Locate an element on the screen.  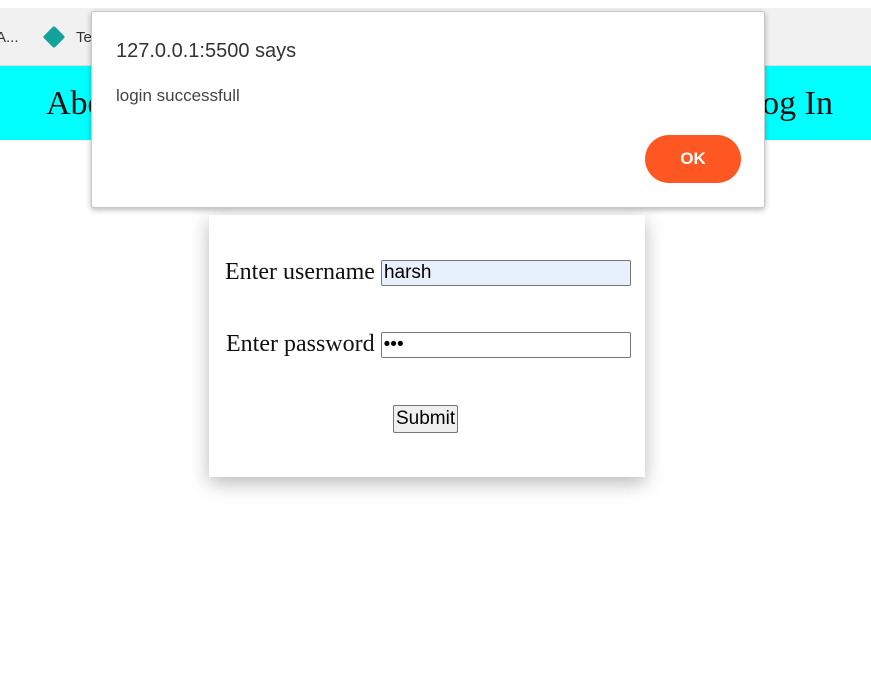
password-label: Enter password is located at coordinates (300, 344).